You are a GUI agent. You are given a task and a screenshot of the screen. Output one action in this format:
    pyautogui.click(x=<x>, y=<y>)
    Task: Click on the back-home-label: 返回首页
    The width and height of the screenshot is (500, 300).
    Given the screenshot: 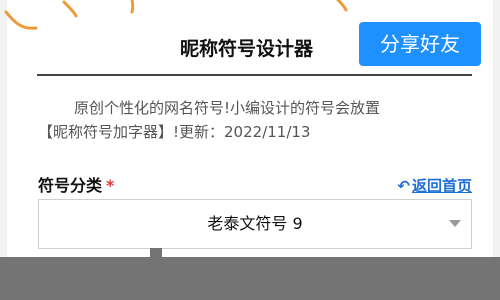 What is the action you would take?
    pyautogui.click(x=441, y=186)
    